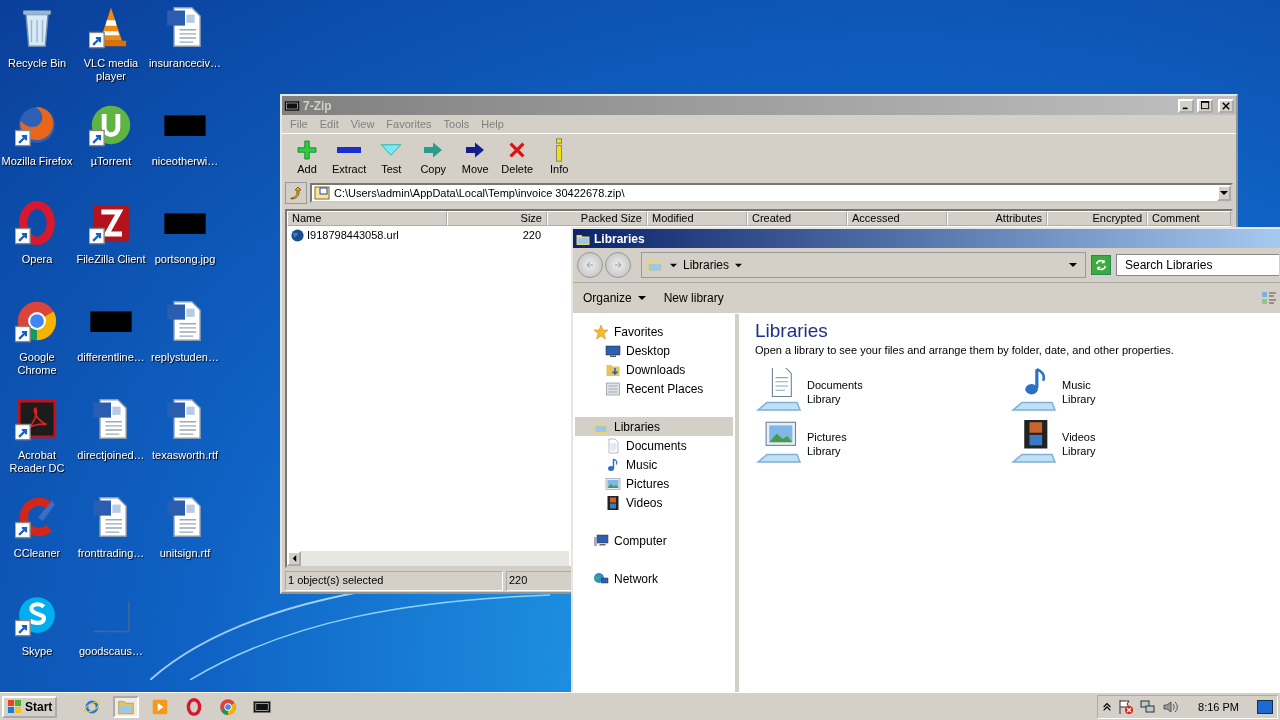 This screenshot has width=1280, height=720. Describe the element at coordinates (654, 388) in the screenshot. I see `nav-item: Recent Places` at that location.